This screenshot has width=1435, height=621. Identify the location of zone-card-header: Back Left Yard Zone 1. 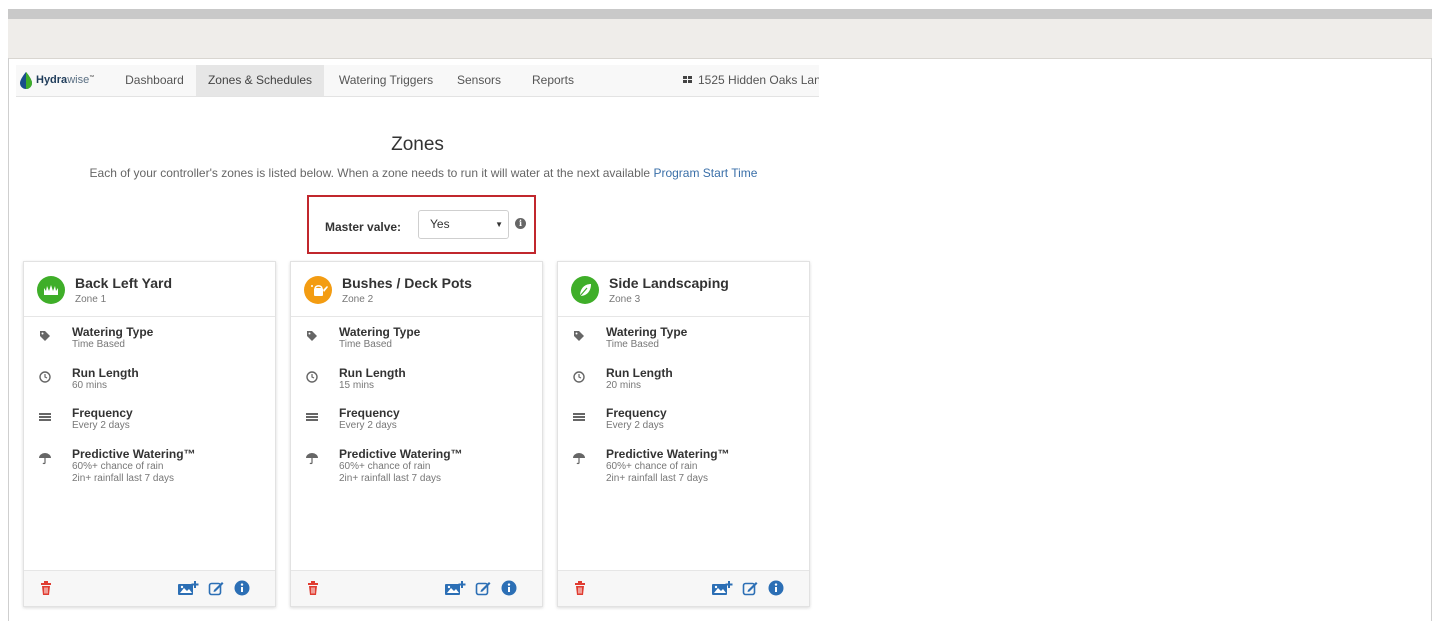
(149, 289).